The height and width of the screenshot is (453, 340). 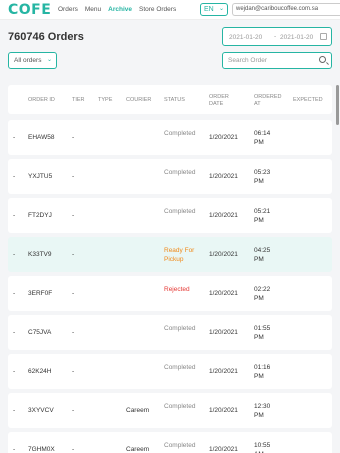 I want to click on date-to: 2021-01-20, so click(x=296, y=37).